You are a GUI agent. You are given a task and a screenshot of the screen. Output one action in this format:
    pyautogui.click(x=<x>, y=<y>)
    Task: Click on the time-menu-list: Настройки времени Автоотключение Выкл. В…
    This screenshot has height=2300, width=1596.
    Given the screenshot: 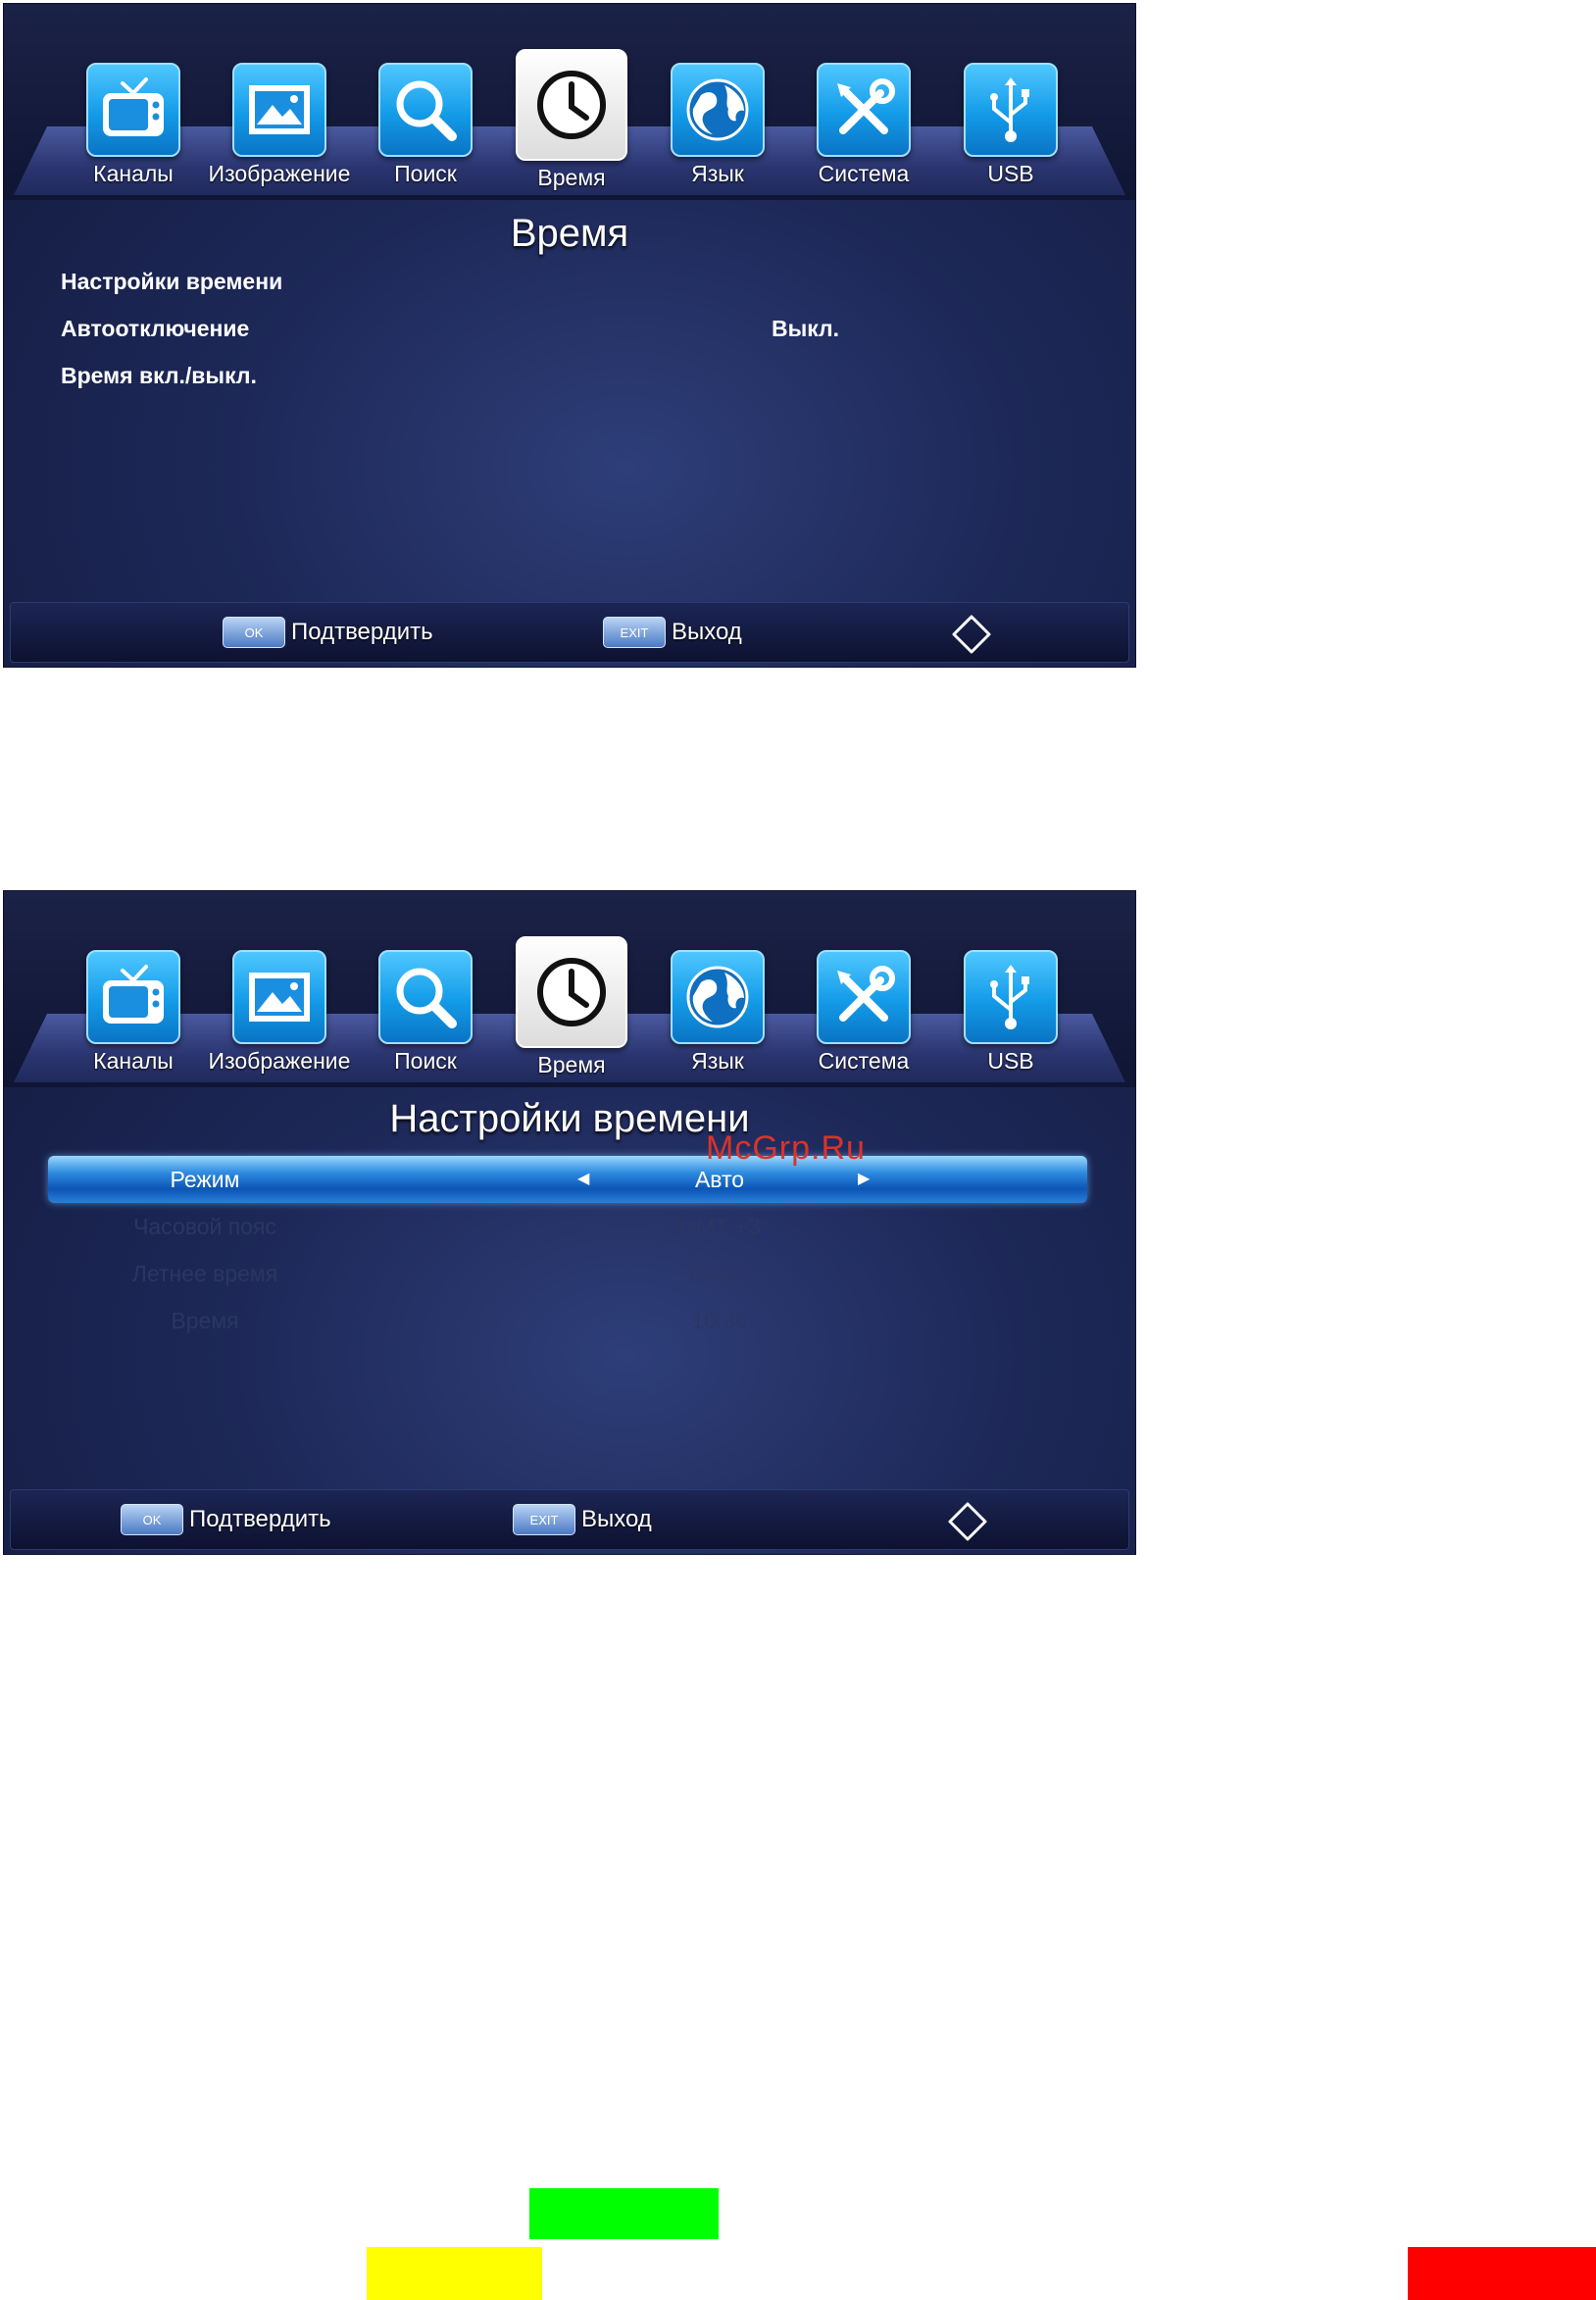 What is the action you would take?
    pyautogui.click(x=580, y=339)
    